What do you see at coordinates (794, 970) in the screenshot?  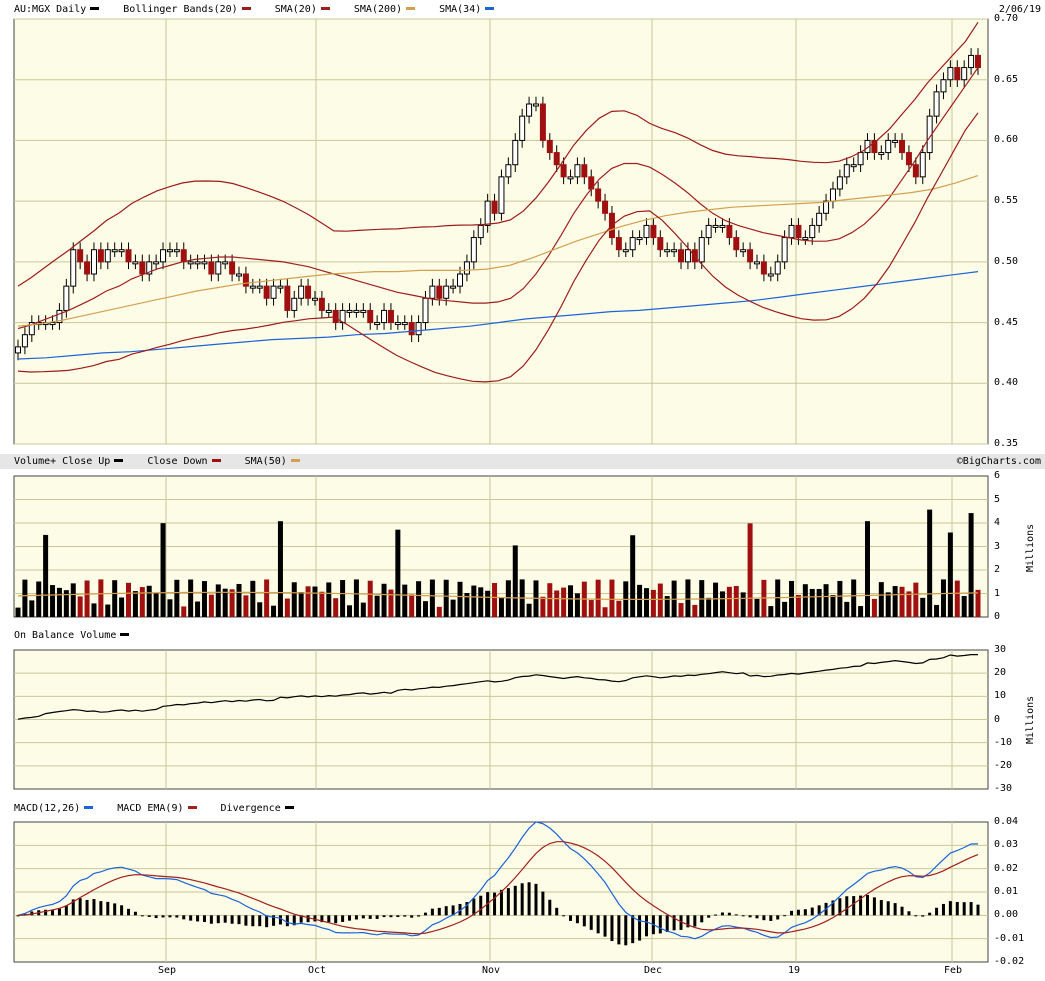 I see `x-label-4: 19` at bounding box center [794, 970].